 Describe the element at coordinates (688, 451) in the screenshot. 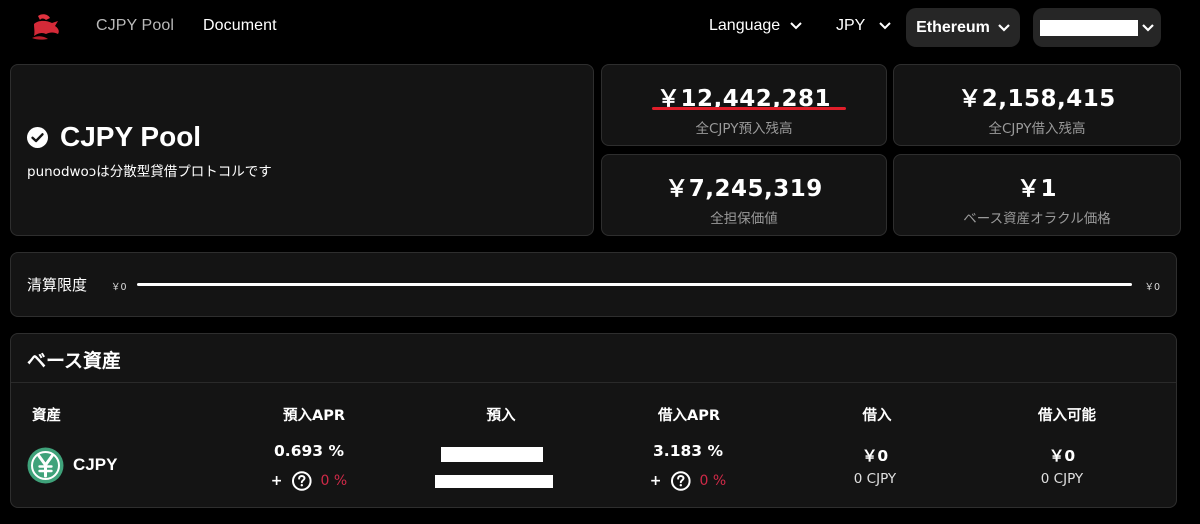

I see `borrow-apr-value: 3.183 %` at that location.